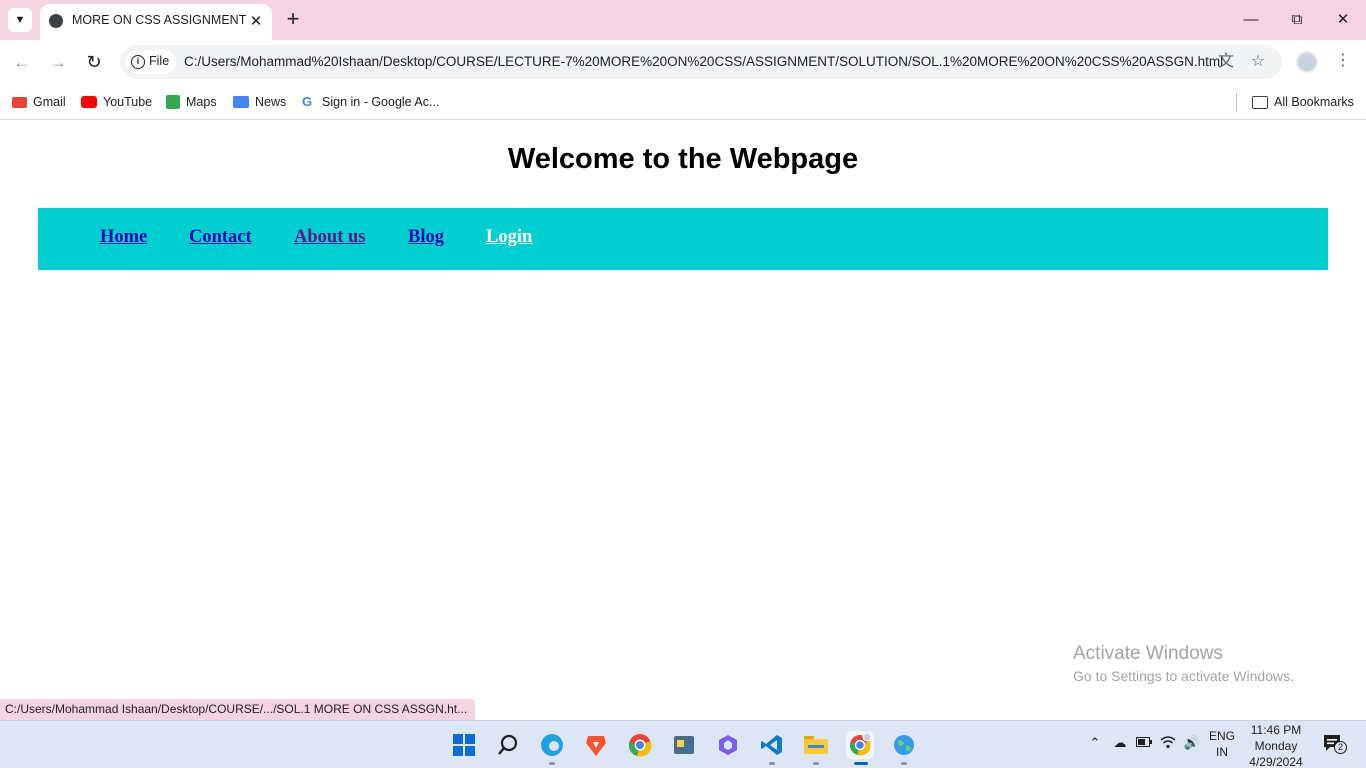  Describe the element at coordinates (1183, 676) in the screenshot. I see `activate-windows-subtitle: Go to Settings to activate Windows.` at that location.